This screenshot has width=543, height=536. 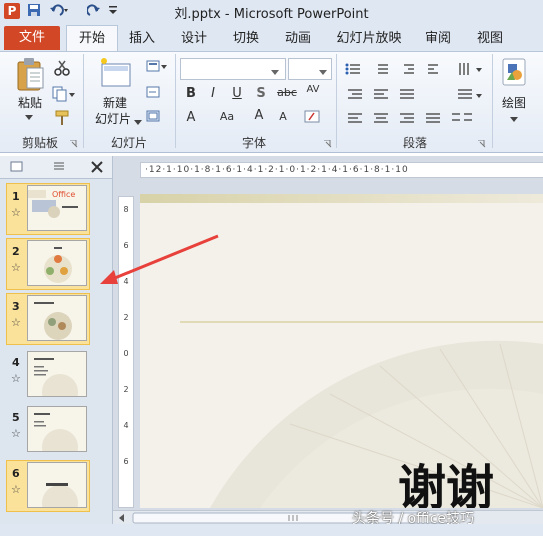 I want to click on slide-number: 5, so click(x=16, y=417).